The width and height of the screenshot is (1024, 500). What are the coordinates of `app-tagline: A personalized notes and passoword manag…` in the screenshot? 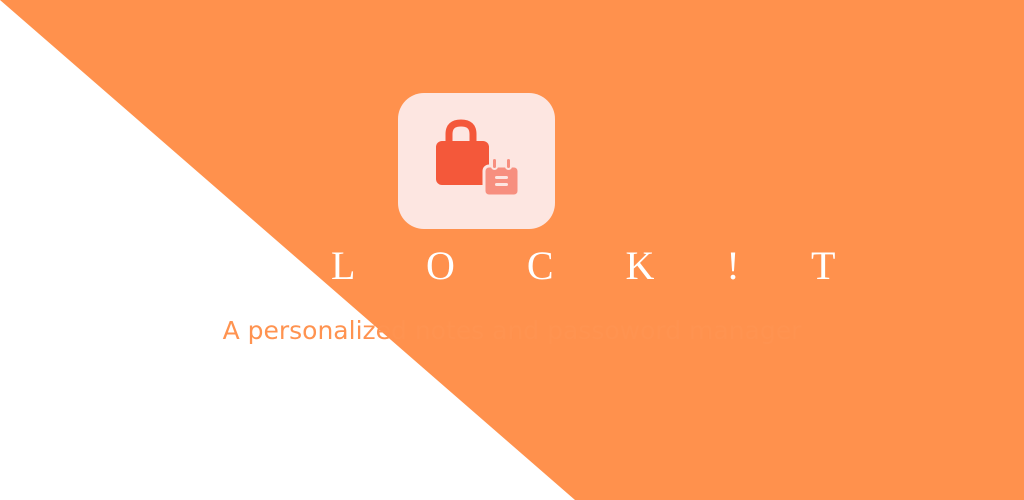 It's located at (512, 330).